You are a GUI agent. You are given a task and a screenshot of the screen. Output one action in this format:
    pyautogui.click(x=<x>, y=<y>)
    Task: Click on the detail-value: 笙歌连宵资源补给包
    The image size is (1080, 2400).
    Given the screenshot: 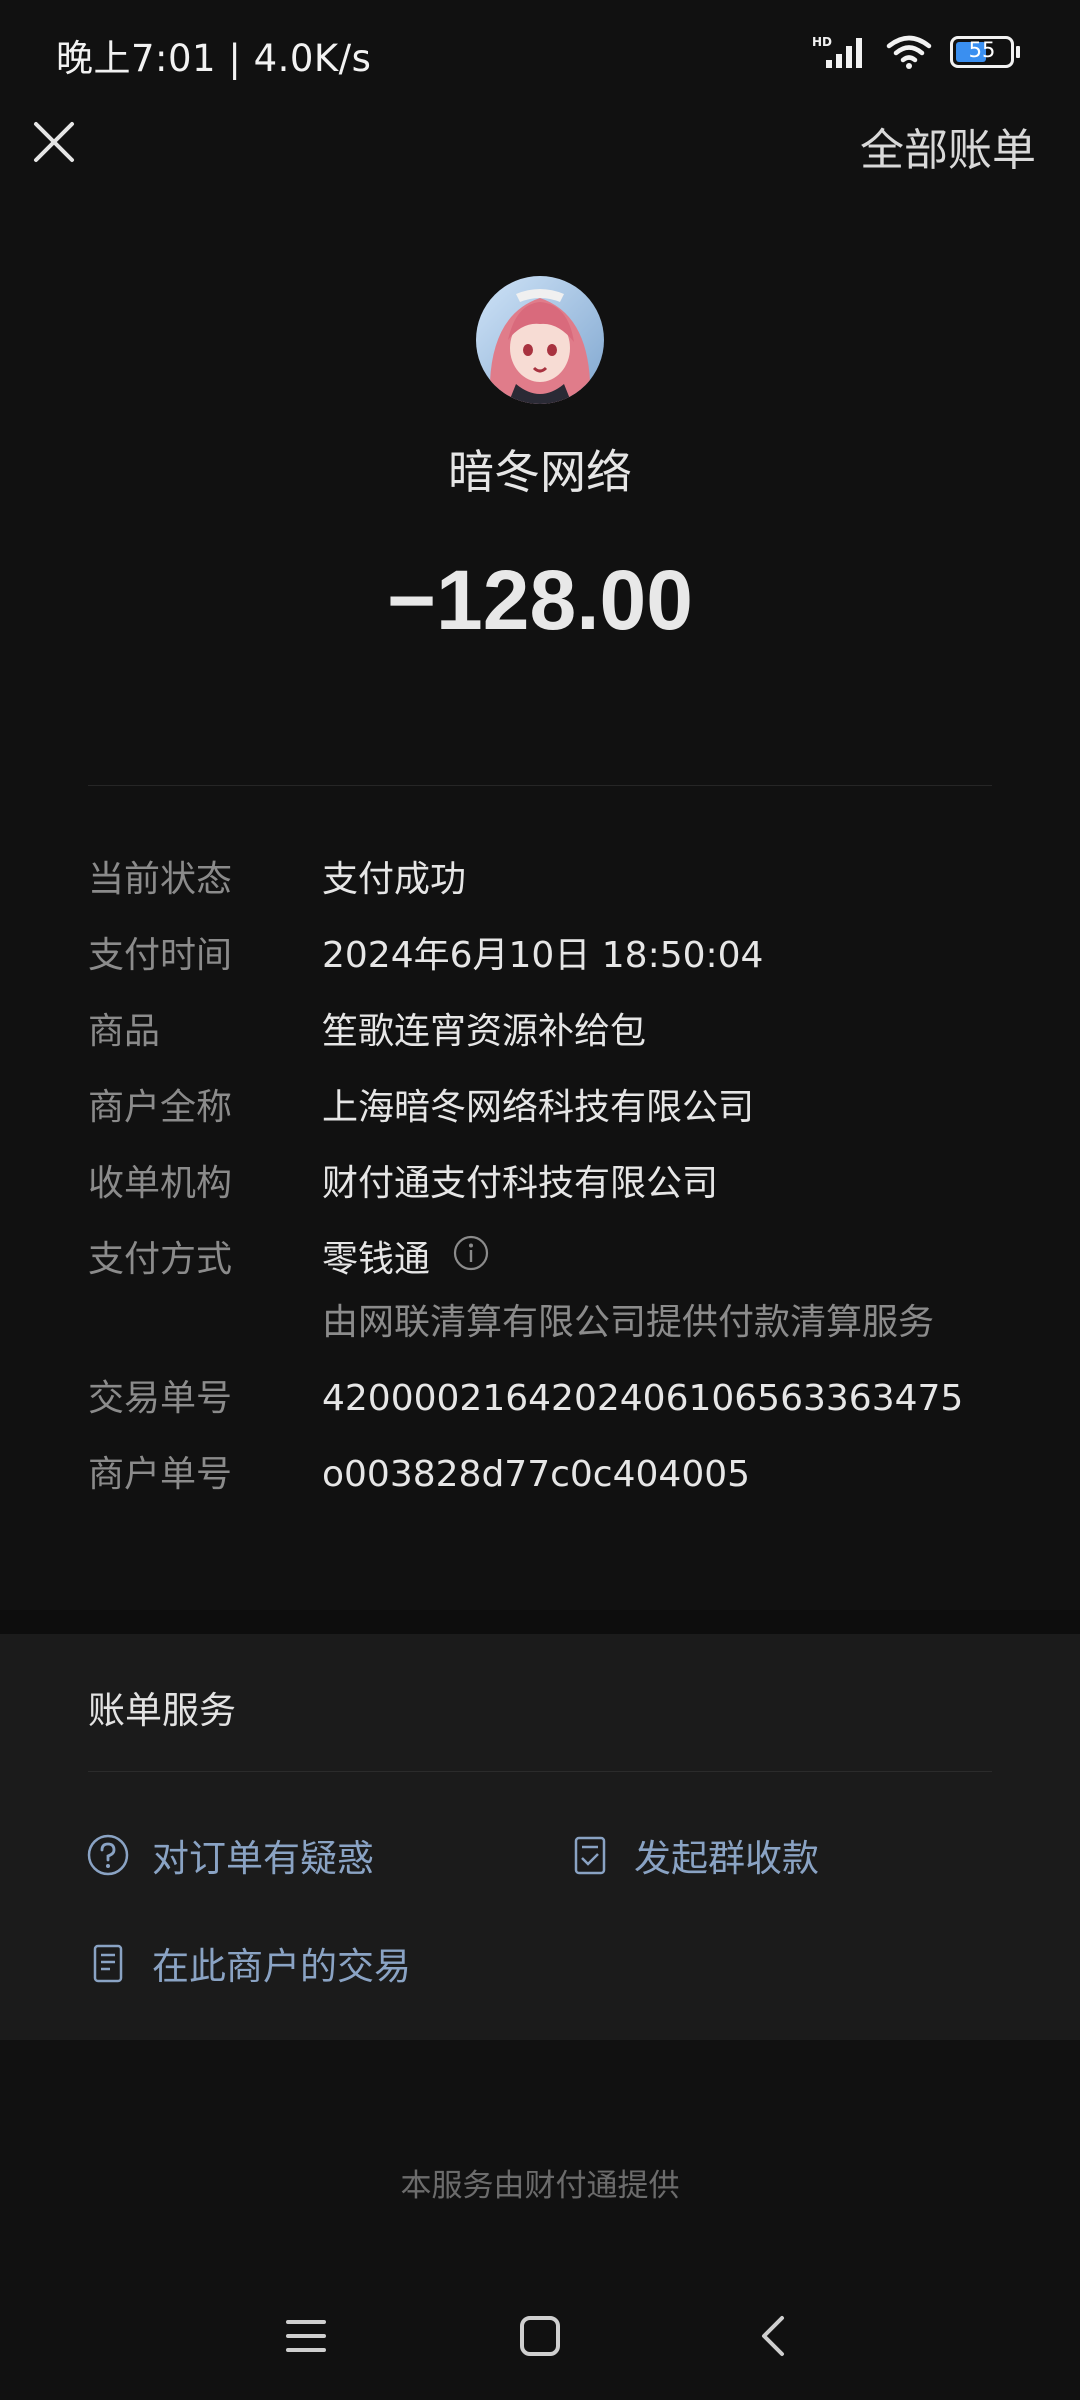 What is the action you would take?
    pyautogui.click(x=484, y=1031)
    